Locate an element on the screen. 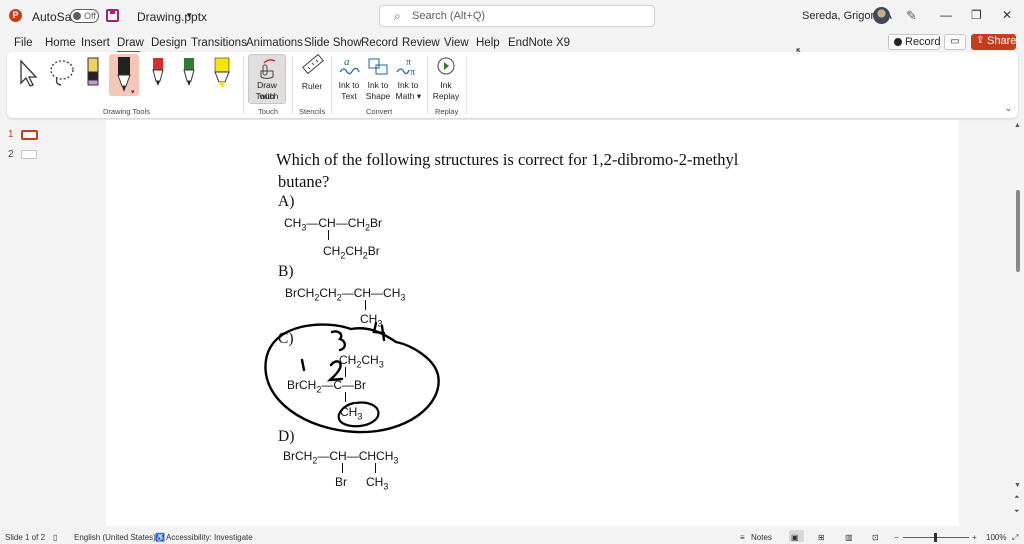  tab-help: Help is located at coordinates (488, 43).